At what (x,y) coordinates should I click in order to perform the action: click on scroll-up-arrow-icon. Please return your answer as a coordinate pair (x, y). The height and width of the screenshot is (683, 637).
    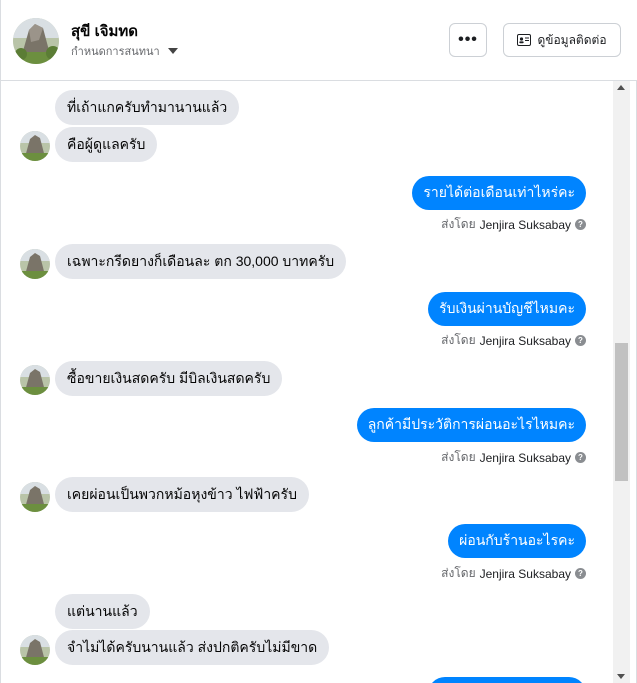
    Looking at the image, I should click on (621, 87).